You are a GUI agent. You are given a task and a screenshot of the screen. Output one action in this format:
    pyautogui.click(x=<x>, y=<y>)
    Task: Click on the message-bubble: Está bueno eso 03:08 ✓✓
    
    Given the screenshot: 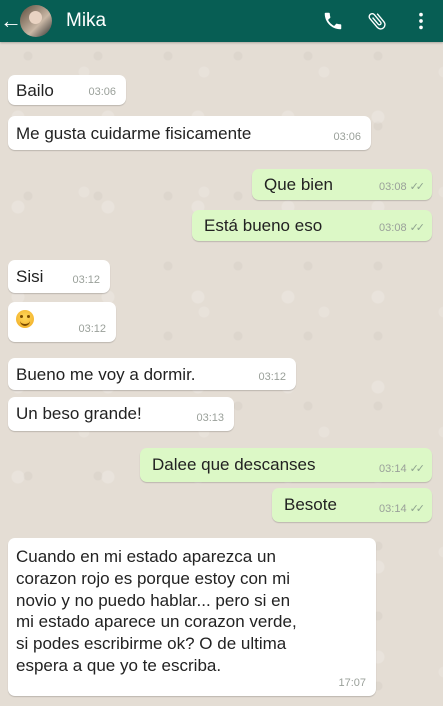 What is the action you would take?
    pyautogui.click(x=312, y=225)
    